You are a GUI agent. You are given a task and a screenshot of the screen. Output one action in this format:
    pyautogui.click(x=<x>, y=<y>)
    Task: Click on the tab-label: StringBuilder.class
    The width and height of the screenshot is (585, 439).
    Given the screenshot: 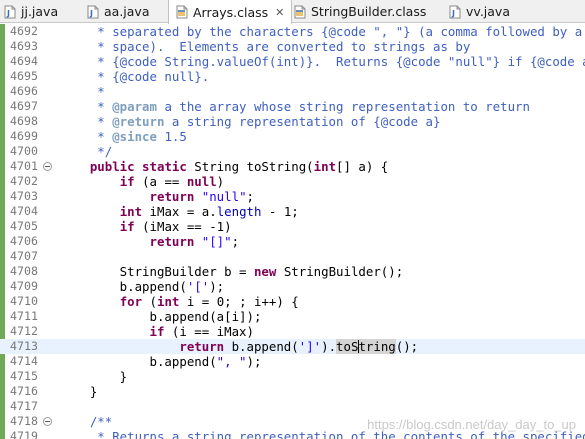 What is the action you would take?
    pyautogui.click(x=369, y=11)
    